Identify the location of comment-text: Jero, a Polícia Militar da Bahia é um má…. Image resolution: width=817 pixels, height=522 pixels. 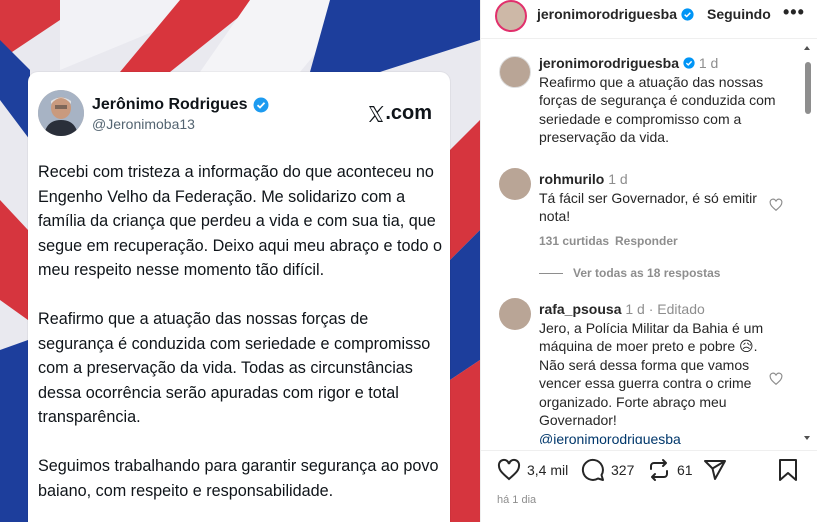
(651, 374).